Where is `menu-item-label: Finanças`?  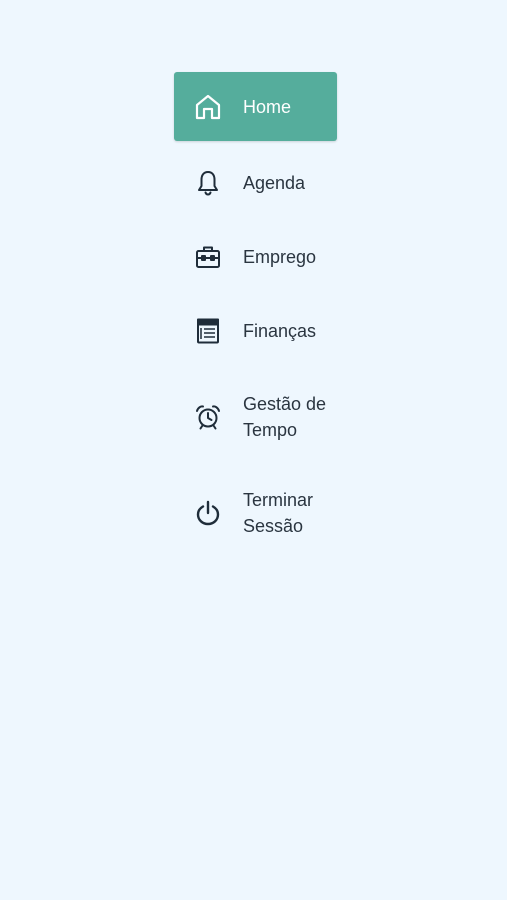
menu-item-label: Finanças is located at coordinates (280, 331).